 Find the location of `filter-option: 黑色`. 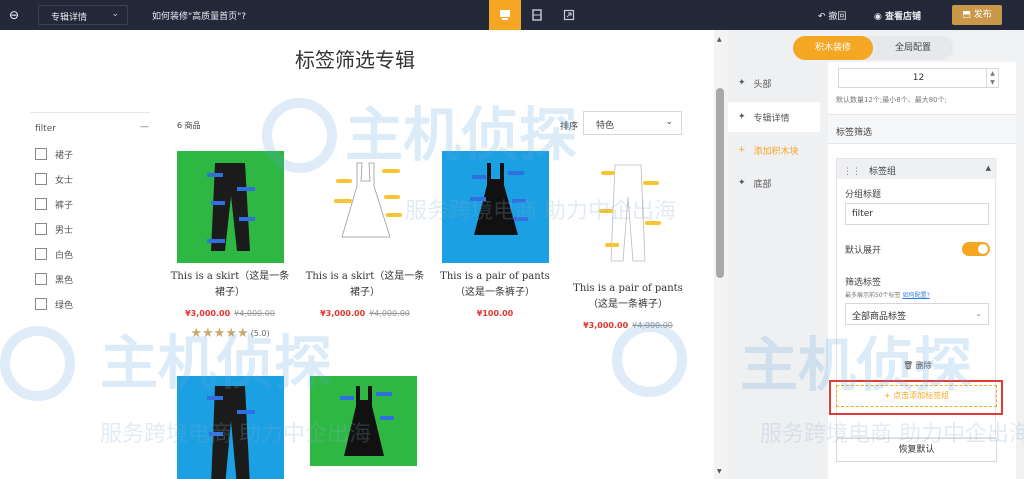

filter-option: 黑色 is located at coordinates (54, 279).